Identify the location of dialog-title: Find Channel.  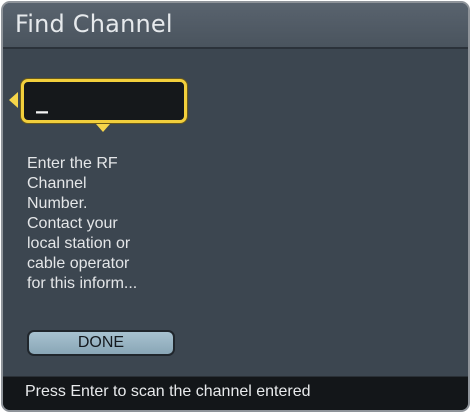
(94, 24).